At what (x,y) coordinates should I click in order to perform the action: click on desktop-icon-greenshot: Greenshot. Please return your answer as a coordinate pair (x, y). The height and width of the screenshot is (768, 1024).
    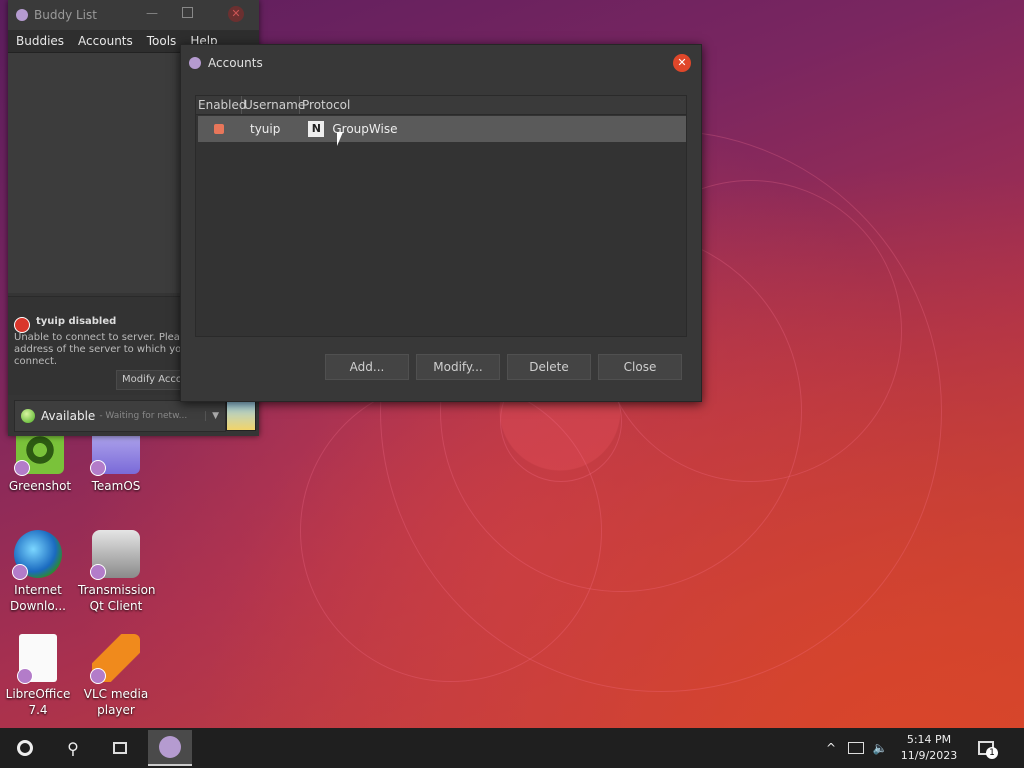
    Looking at the image, I should click on (40, 460).